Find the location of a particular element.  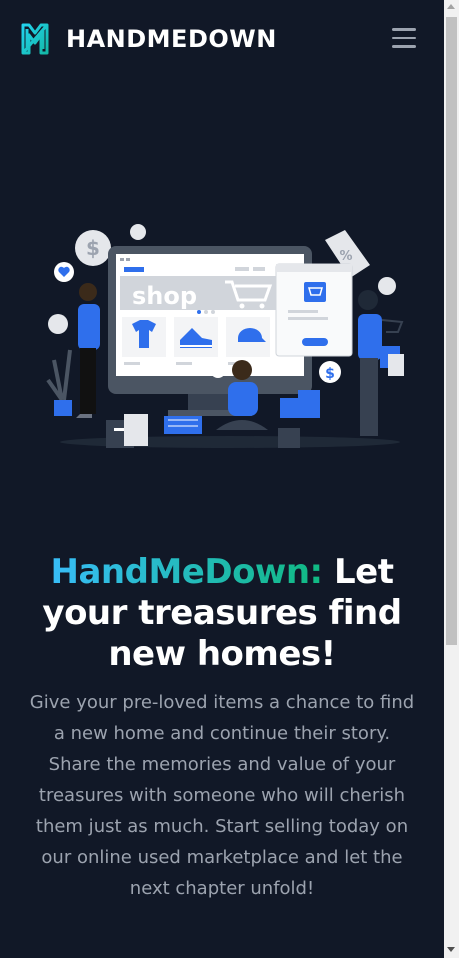

scrollbar-thumb is located at coordinates (451, 331).